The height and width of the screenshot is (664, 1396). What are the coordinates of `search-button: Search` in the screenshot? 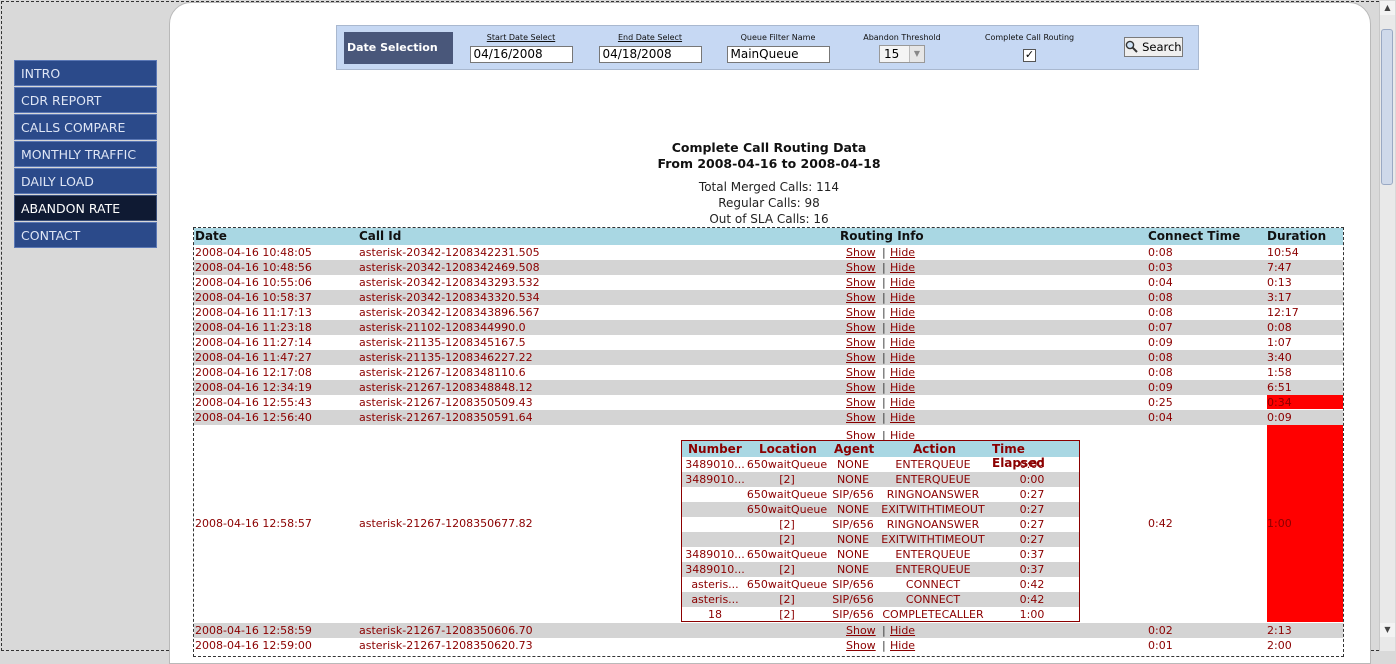 It's located at (1153, 47).